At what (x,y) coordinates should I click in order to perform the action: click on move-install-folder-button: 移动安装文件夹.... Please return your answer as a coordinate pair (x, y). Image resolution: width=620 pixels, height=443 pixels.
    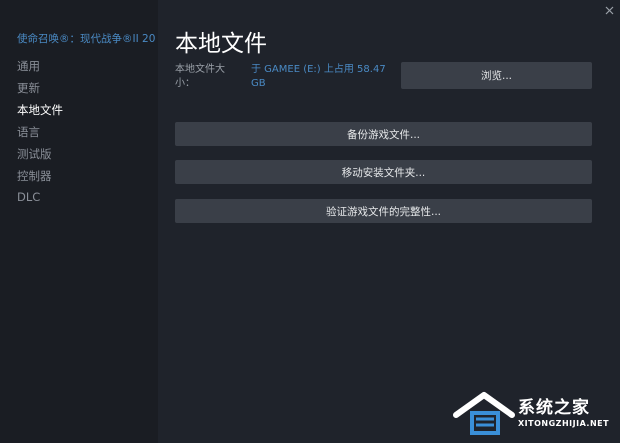
    Looking at the image, I should click on (383, 172).